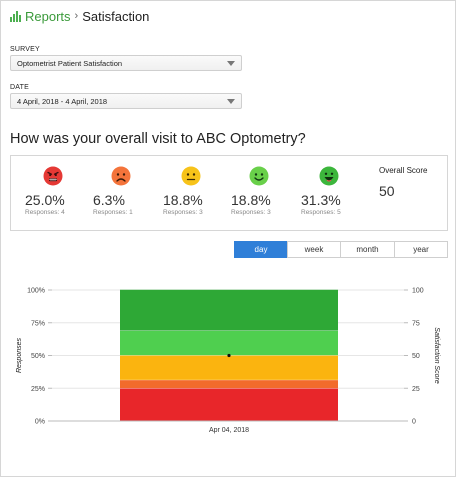 The image size is (456, 477). Describe the element at coordinates (329, 176) in the screenshot. I see `happy-face-icon` at that location.